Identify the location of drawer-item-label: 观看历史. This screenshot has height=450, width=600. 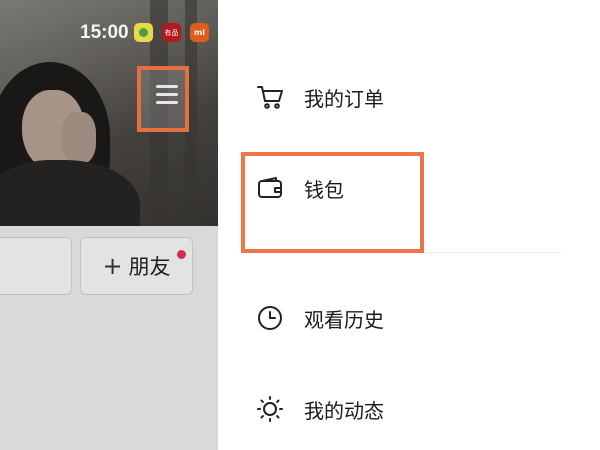
(344, 319).